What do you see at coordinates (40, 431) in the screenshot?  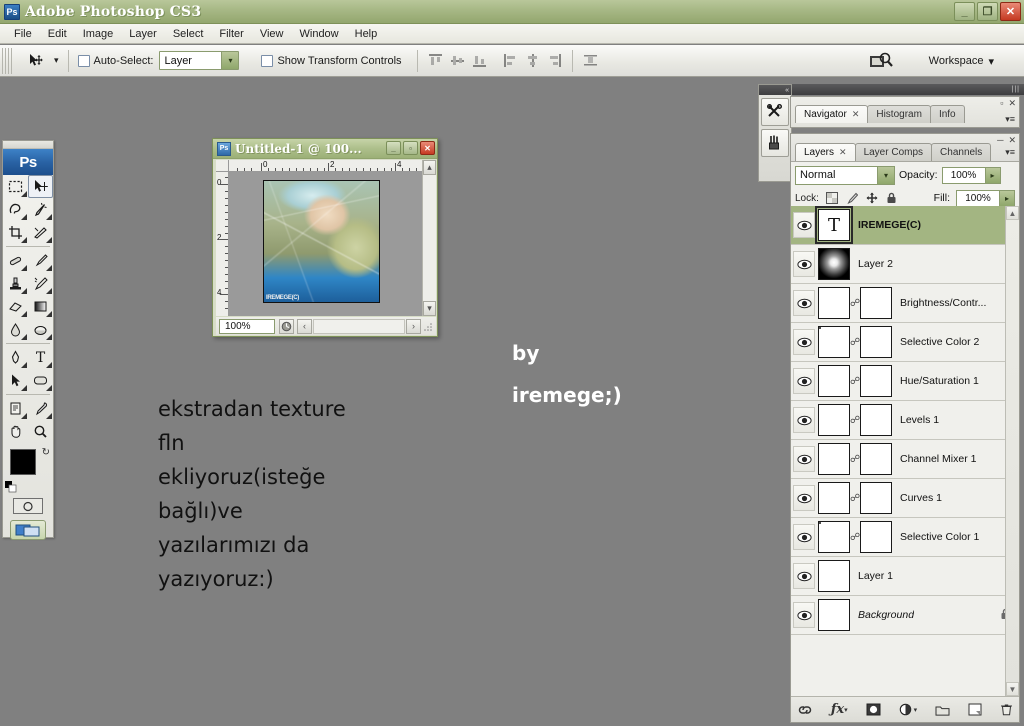 I see `zoom-tool` at bounding box center [40, 431].